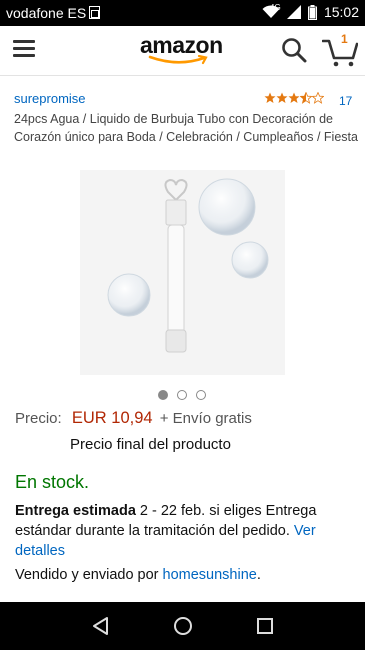 The height and width of the screenshot is (650, 365). What do you see at coordinates (24, 49) in the screenshot?
I see `hamburger-menu-icon` at bounding box center [24, 49].